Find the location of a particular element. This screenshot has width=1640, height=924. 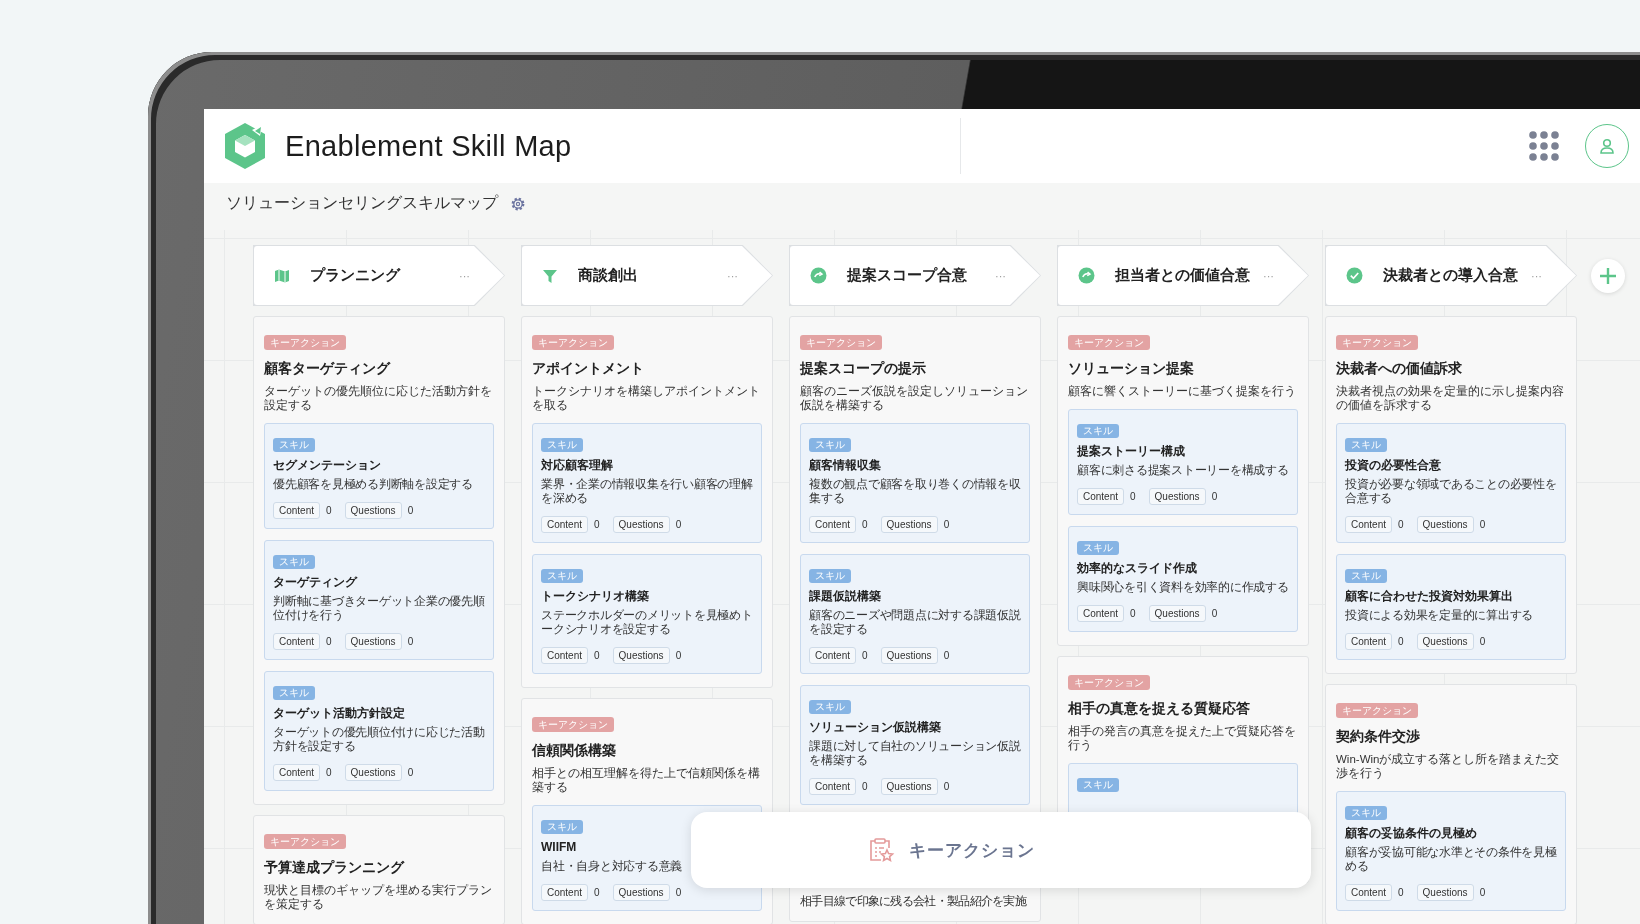

add-stage-button is located at coordinates (1608, 276).